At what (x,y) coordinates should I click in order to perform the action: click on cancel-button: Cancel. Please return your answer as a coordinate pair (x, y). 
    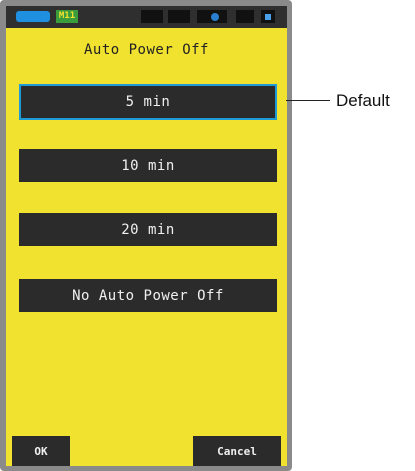
    Looking at the image, I should click on (237, 451).